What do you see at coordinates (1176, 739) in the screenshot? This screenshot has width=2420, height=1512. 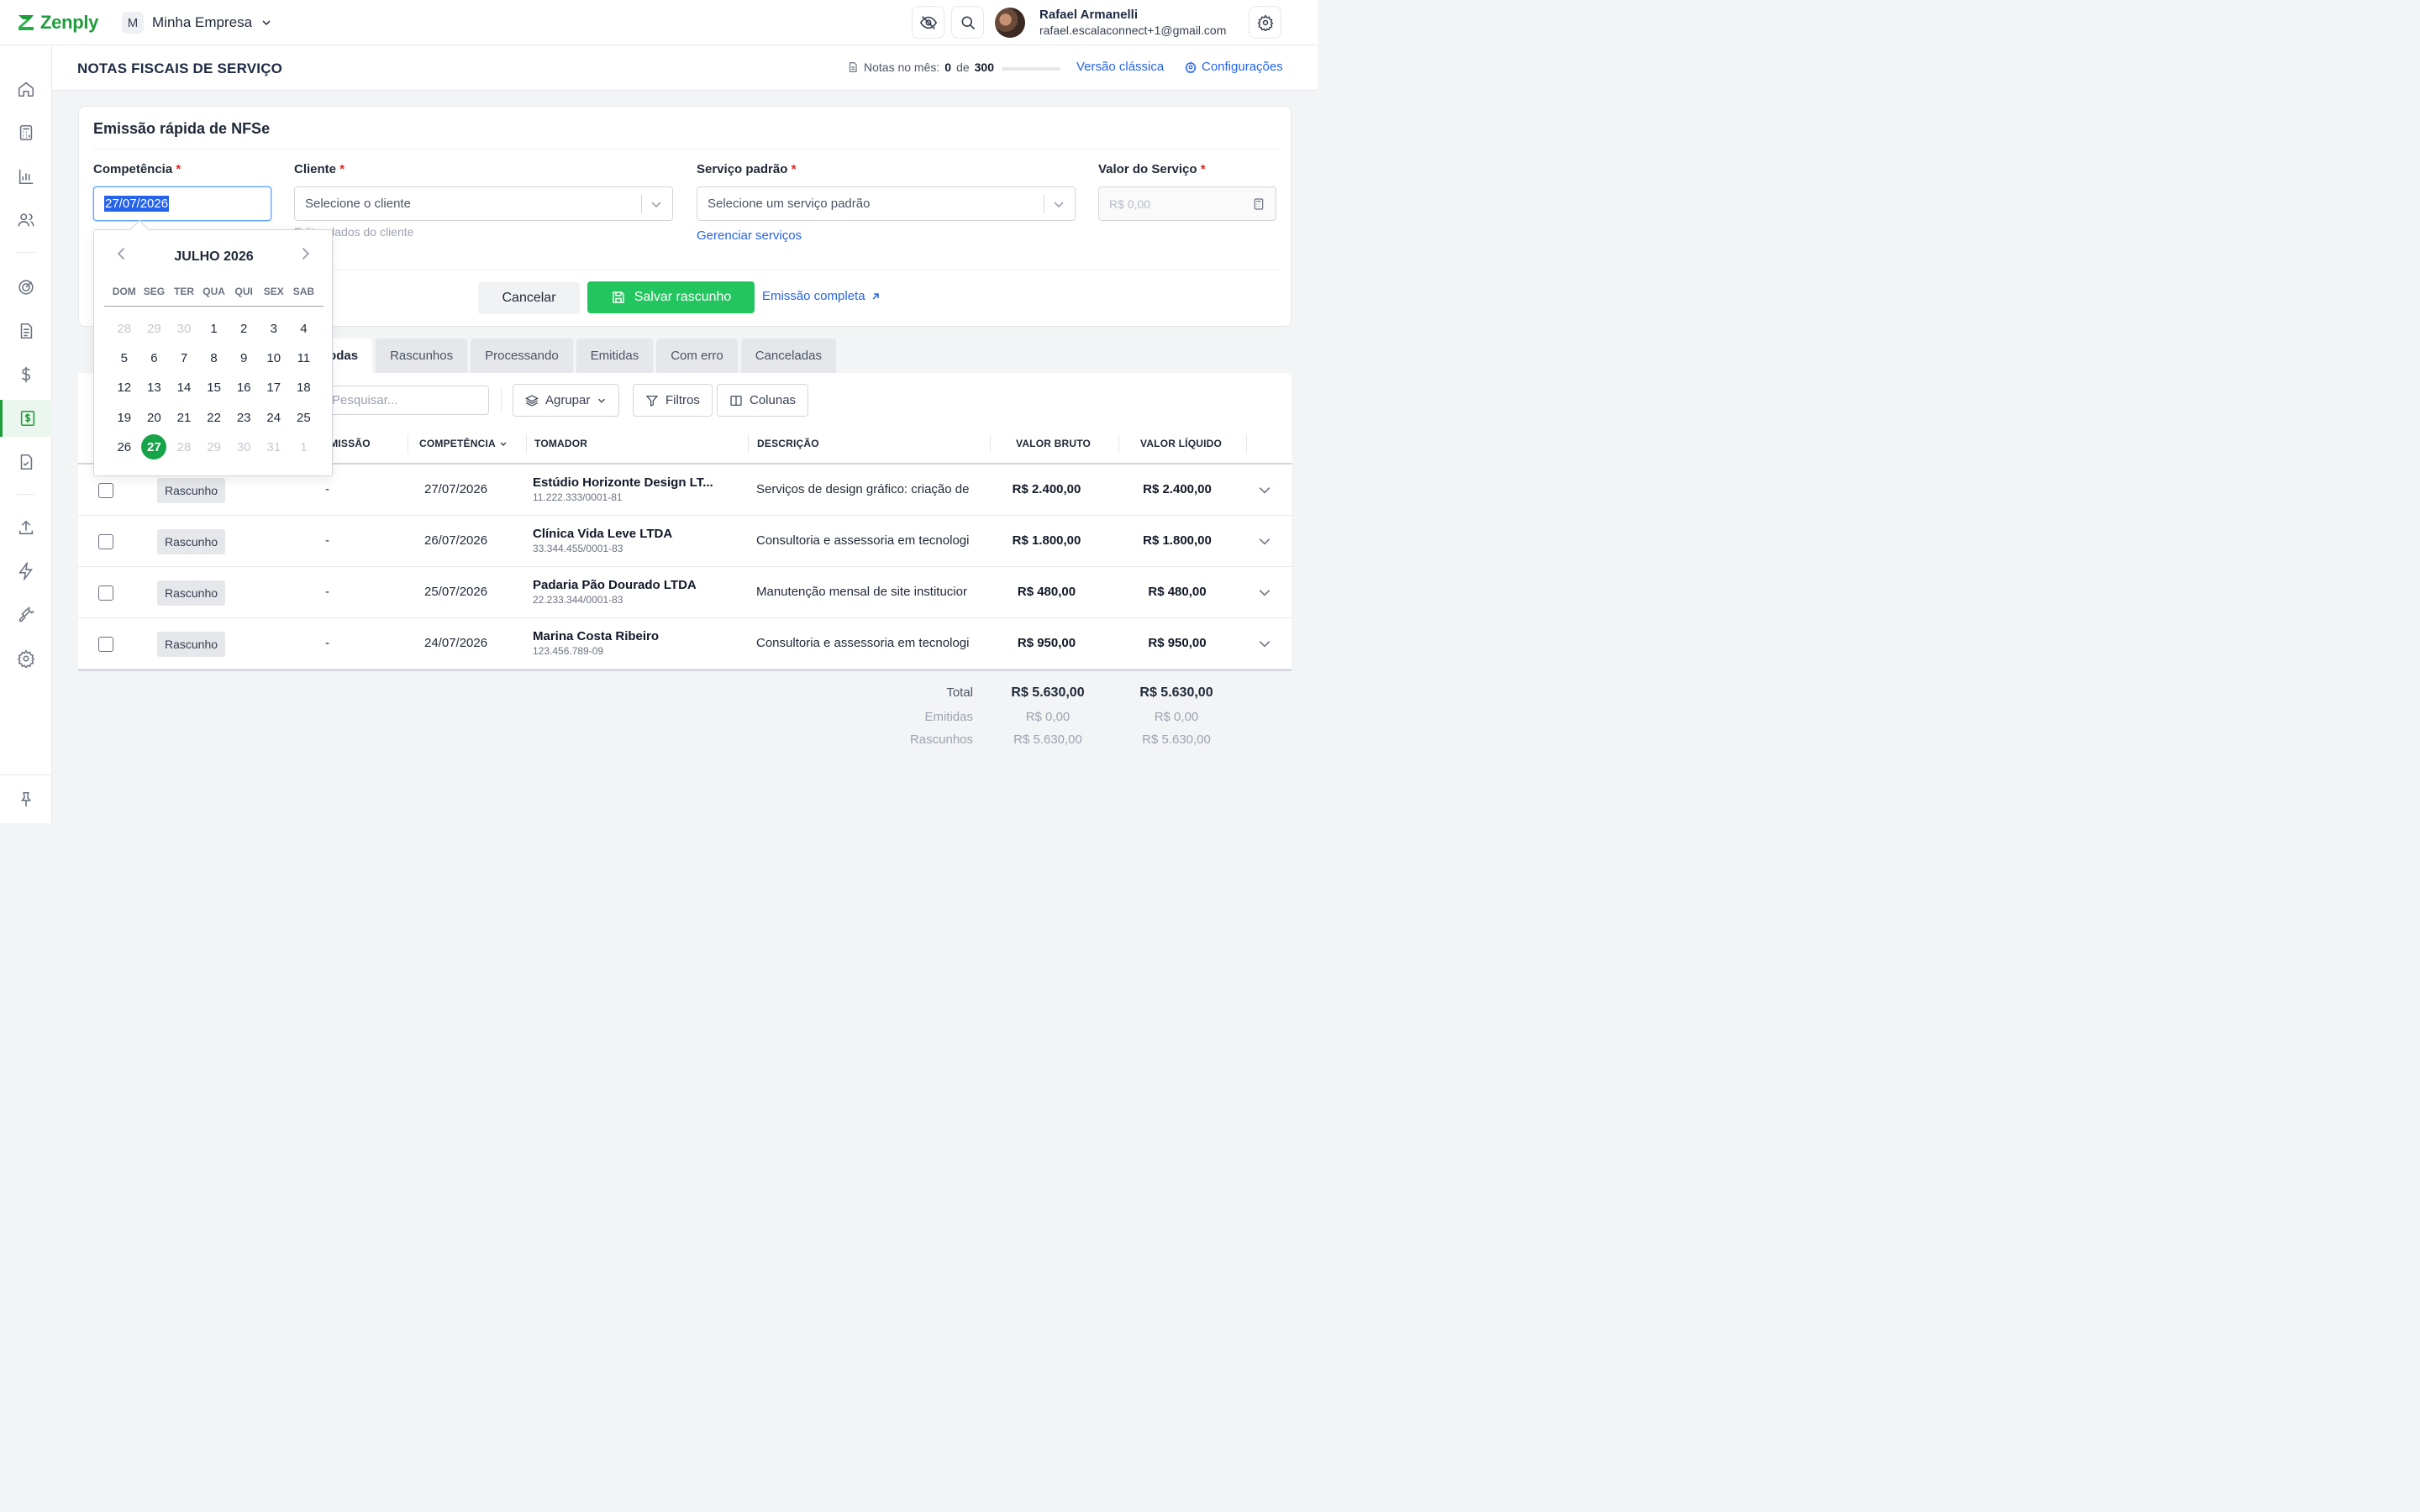 I see `drafts-liquido: R$ 5.630,00` at bounding box center [1176, 739].